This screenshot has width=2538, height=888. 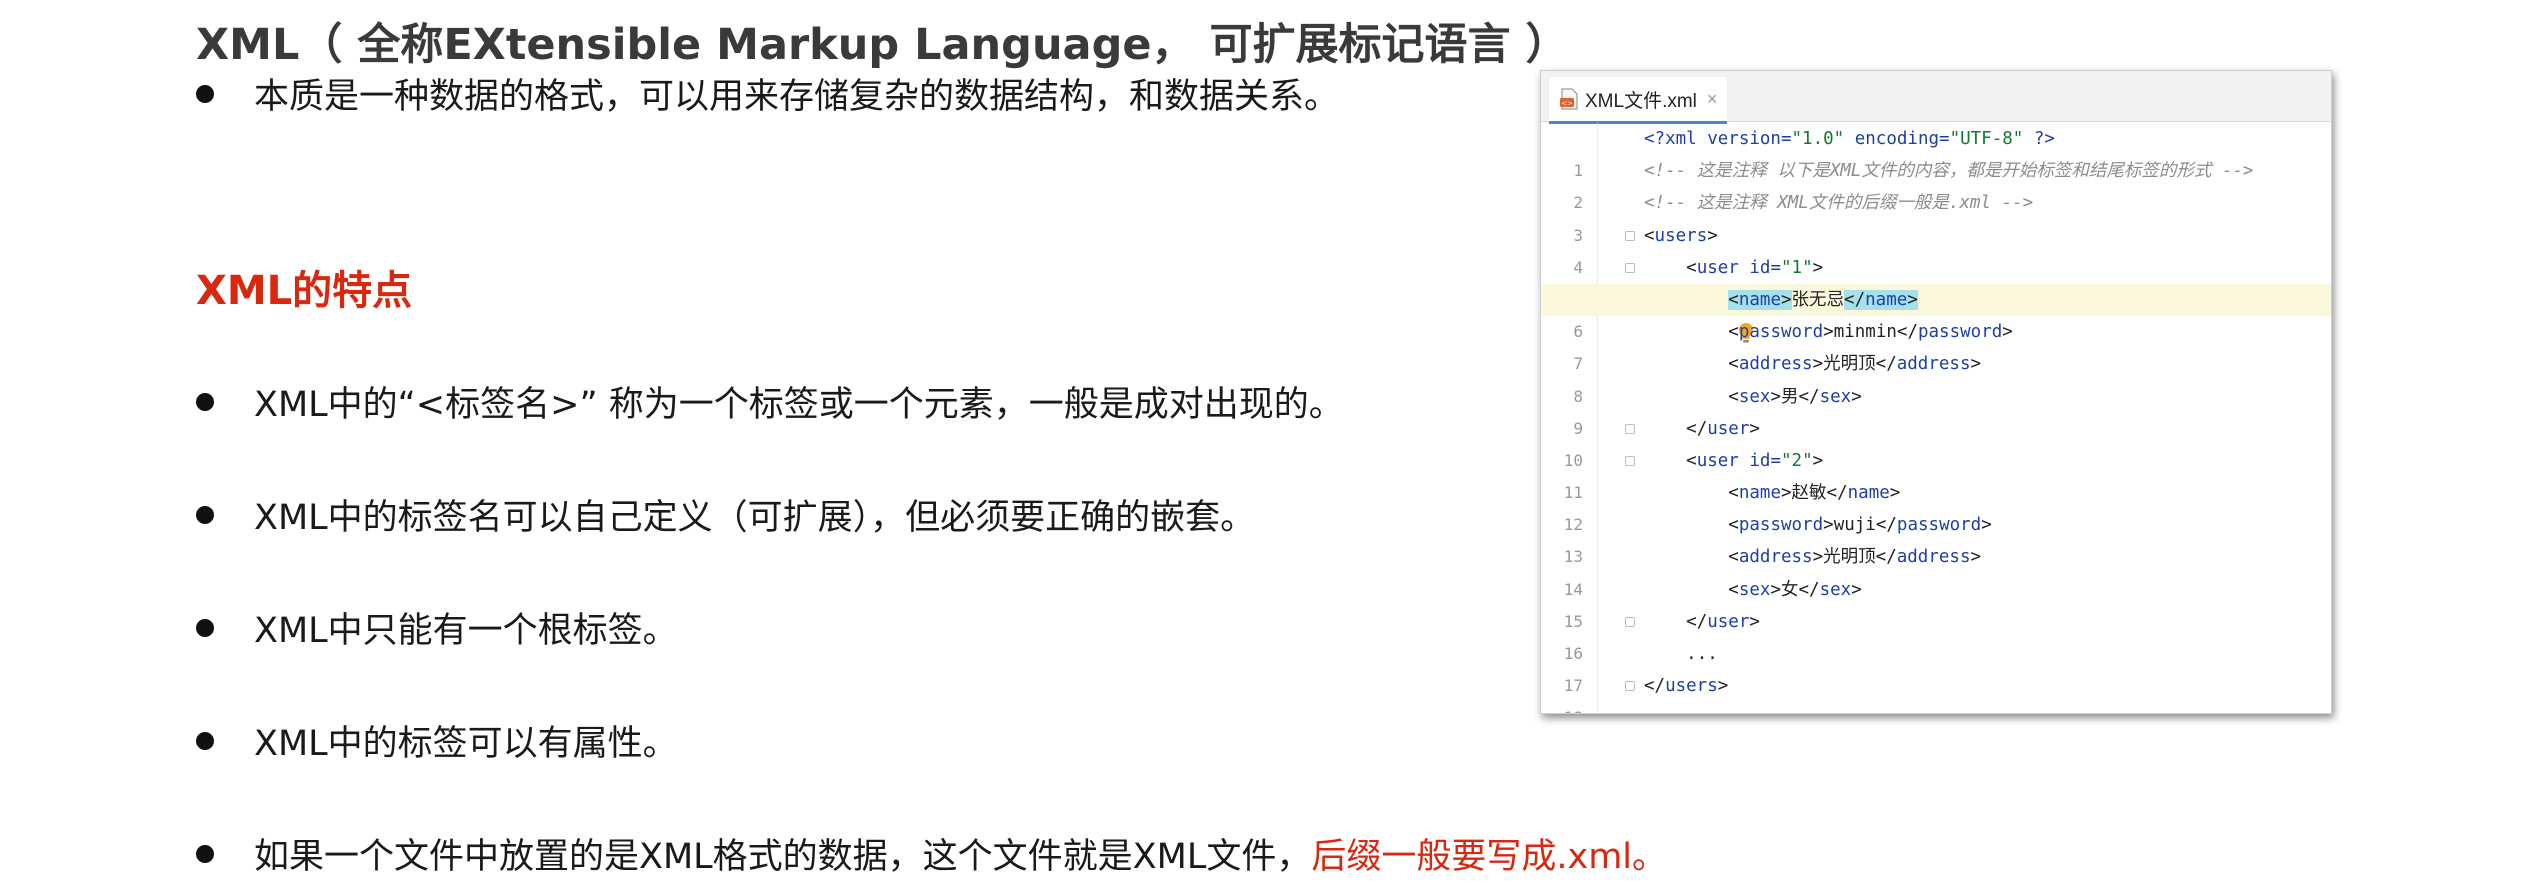 I want to click on line-code: <name>赵敏</name>, so click(x=1814, y=493).